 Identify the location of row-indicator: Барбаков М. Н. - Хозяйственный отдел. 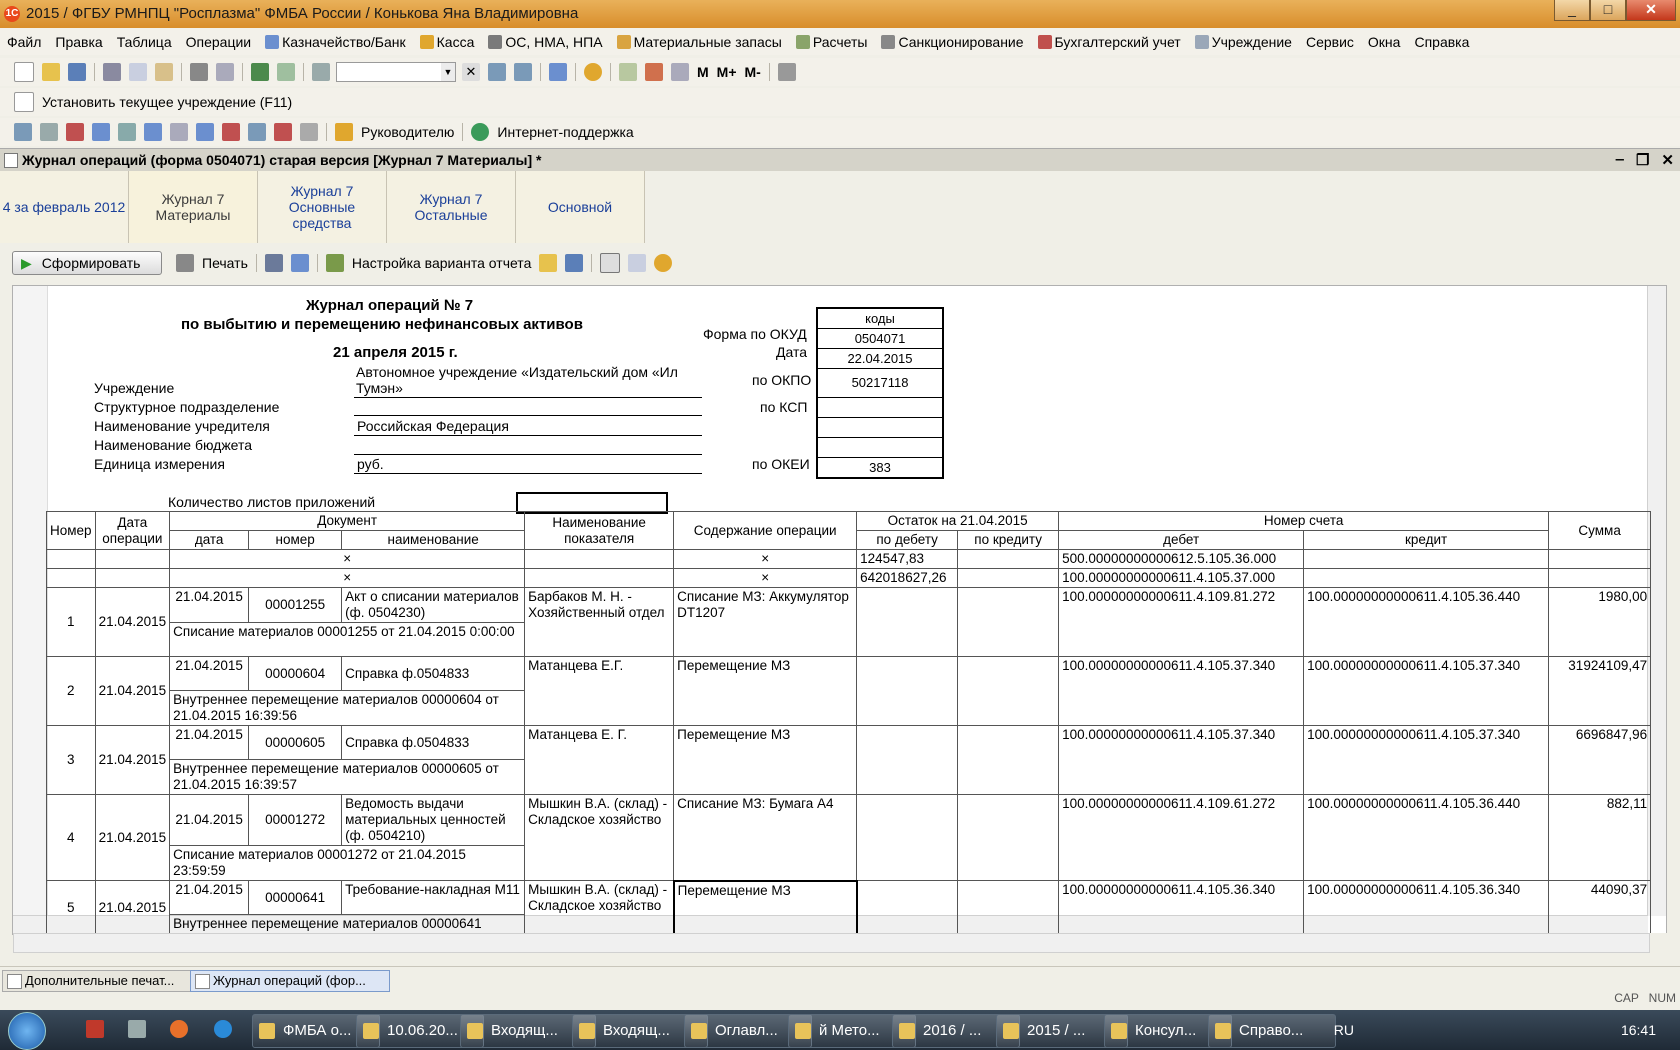
(599, 622).